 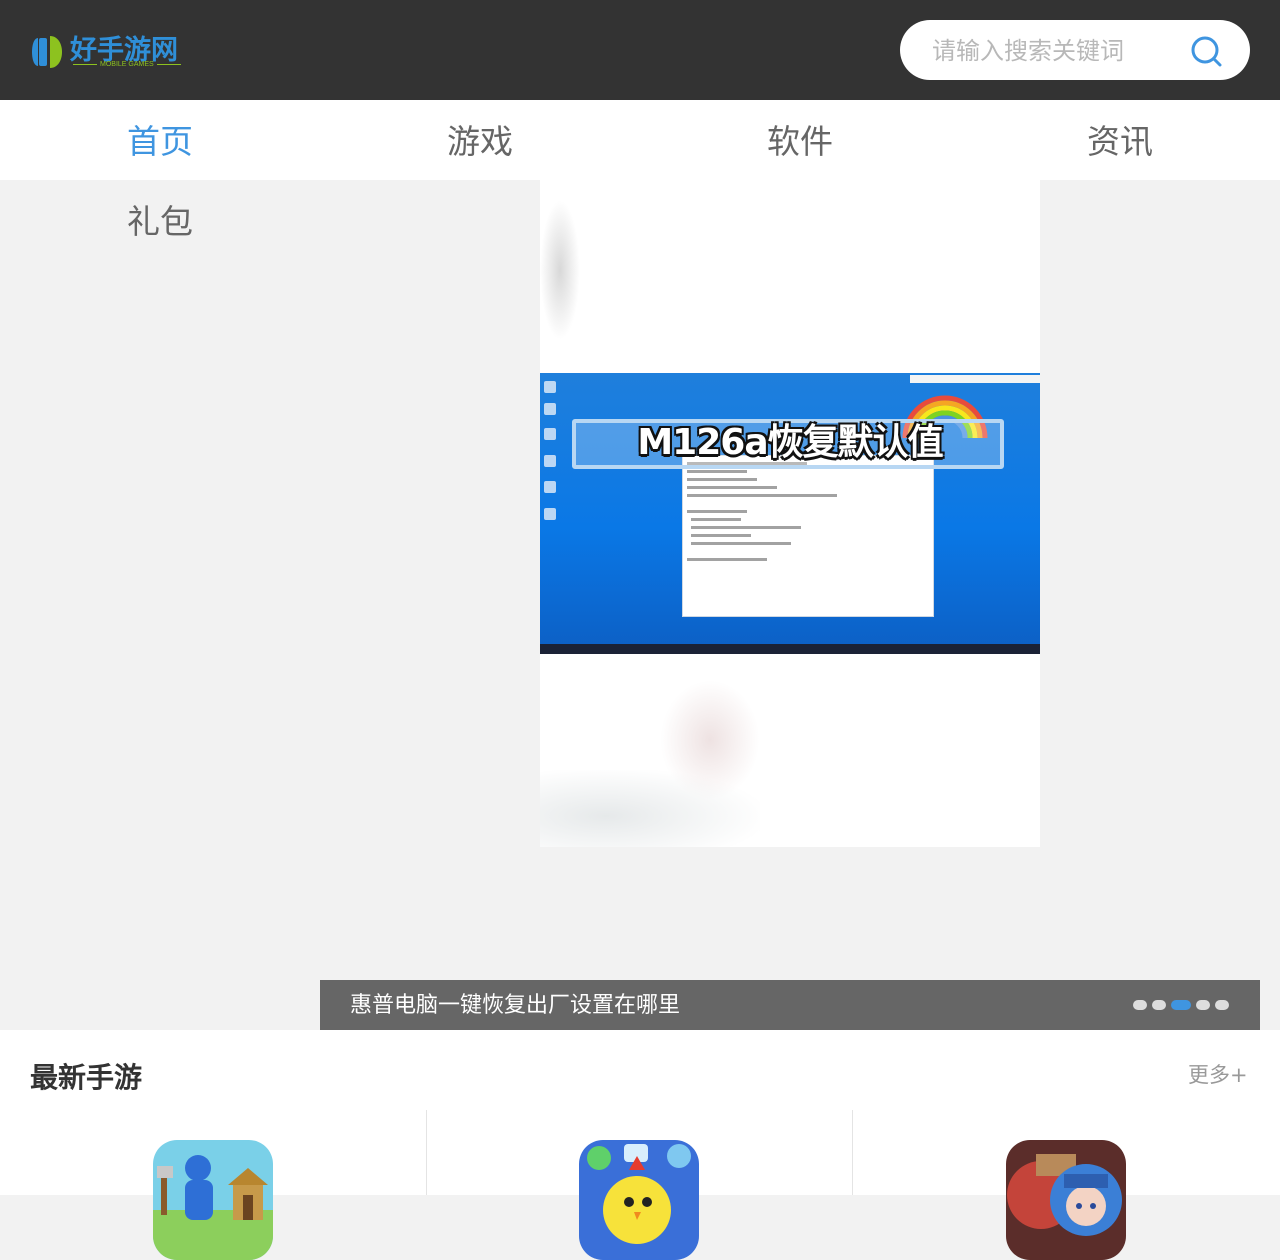 I want to click on nav-item-gifts: 礼包, so click(x=160, y=220).